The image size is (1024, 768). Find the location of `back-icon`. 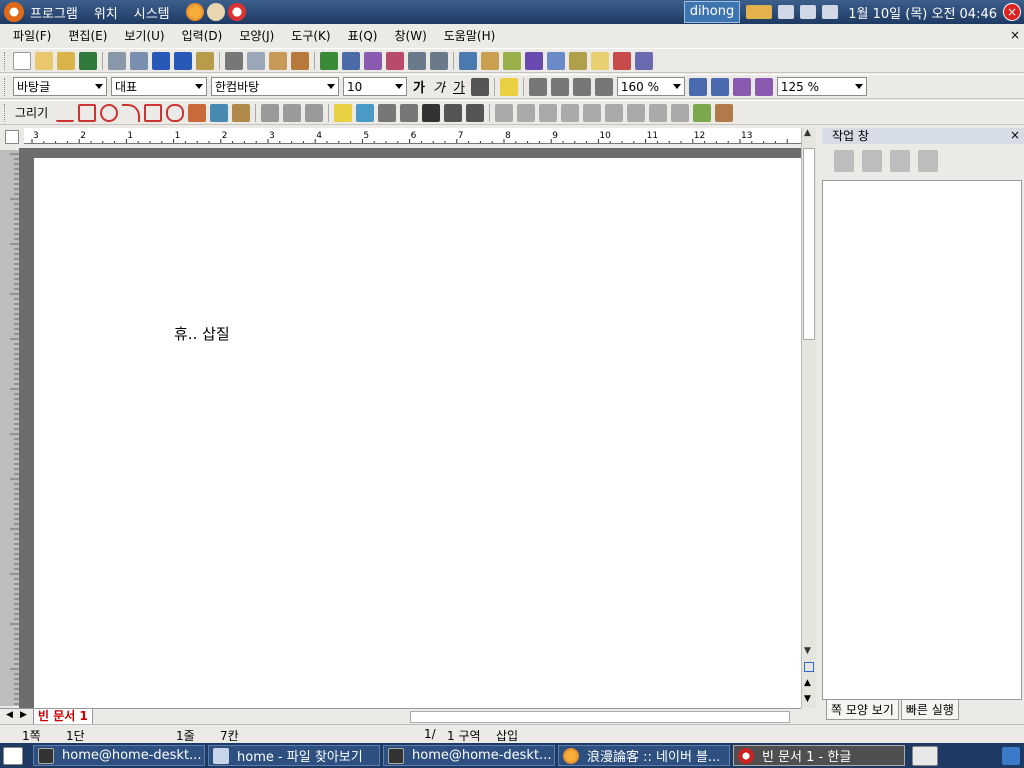

back-icon is located at coordinates (844, 161).